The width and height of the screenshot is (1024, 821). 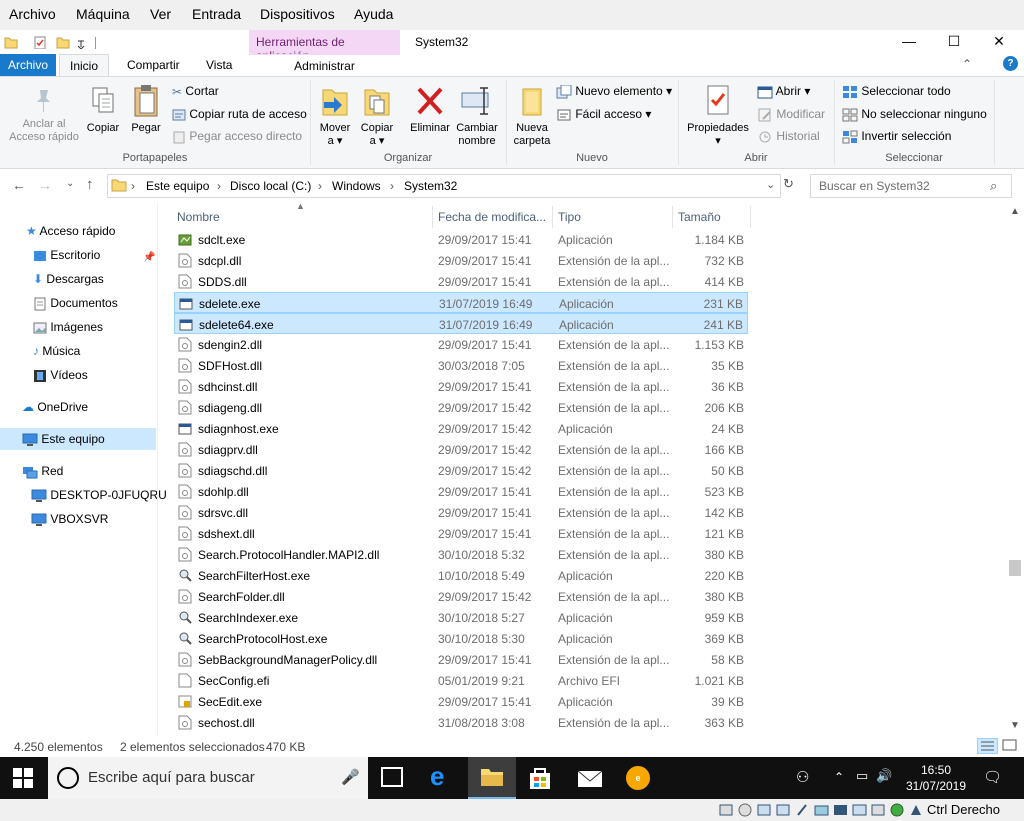 I want to click on breadcrumb-este-equipo: Este equipo, so click(x=177, y=186).